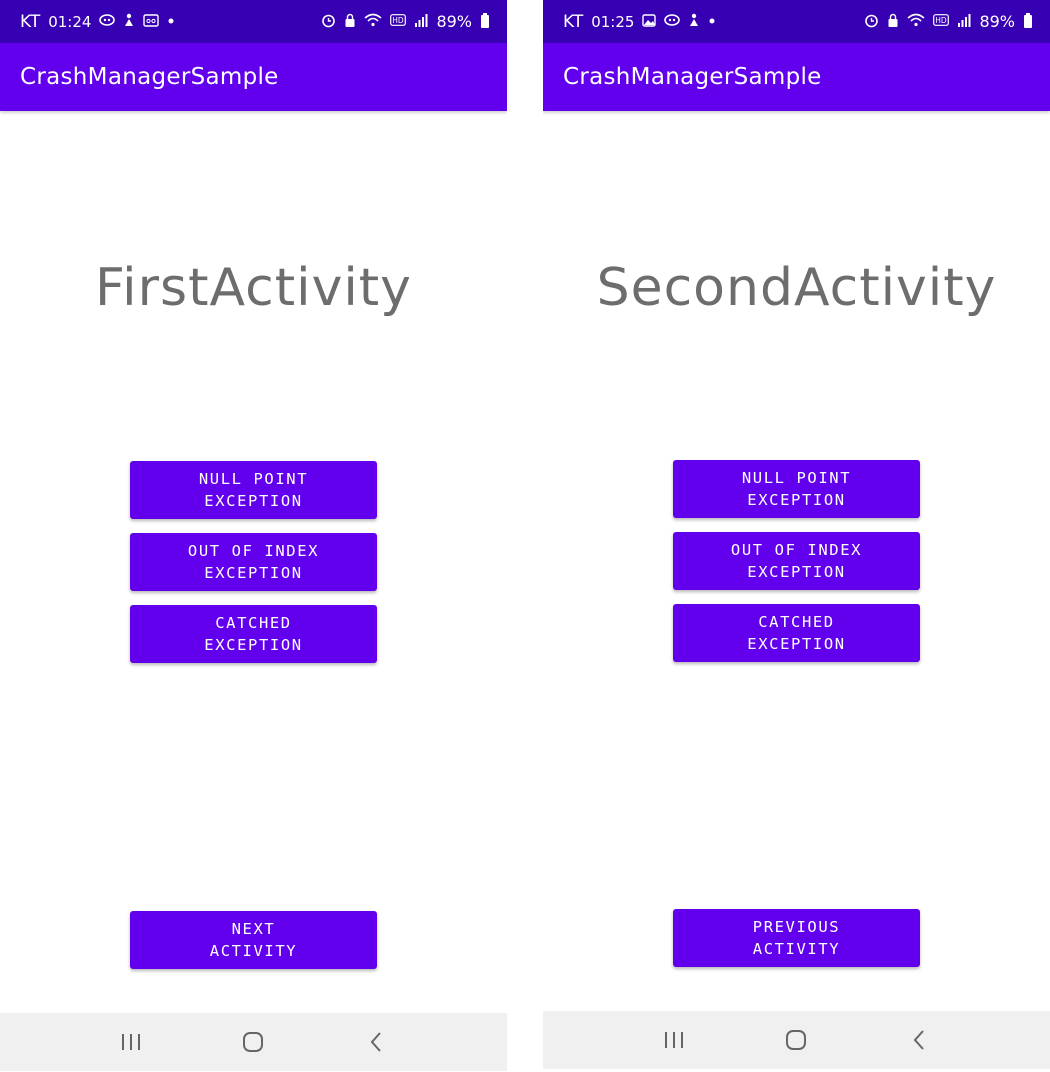 The image size is (1050, 1072). Describe the element at coordinates (253, 21) in the screenshot. I see `status-bar: KT 01:24 HD 89%` at that location.